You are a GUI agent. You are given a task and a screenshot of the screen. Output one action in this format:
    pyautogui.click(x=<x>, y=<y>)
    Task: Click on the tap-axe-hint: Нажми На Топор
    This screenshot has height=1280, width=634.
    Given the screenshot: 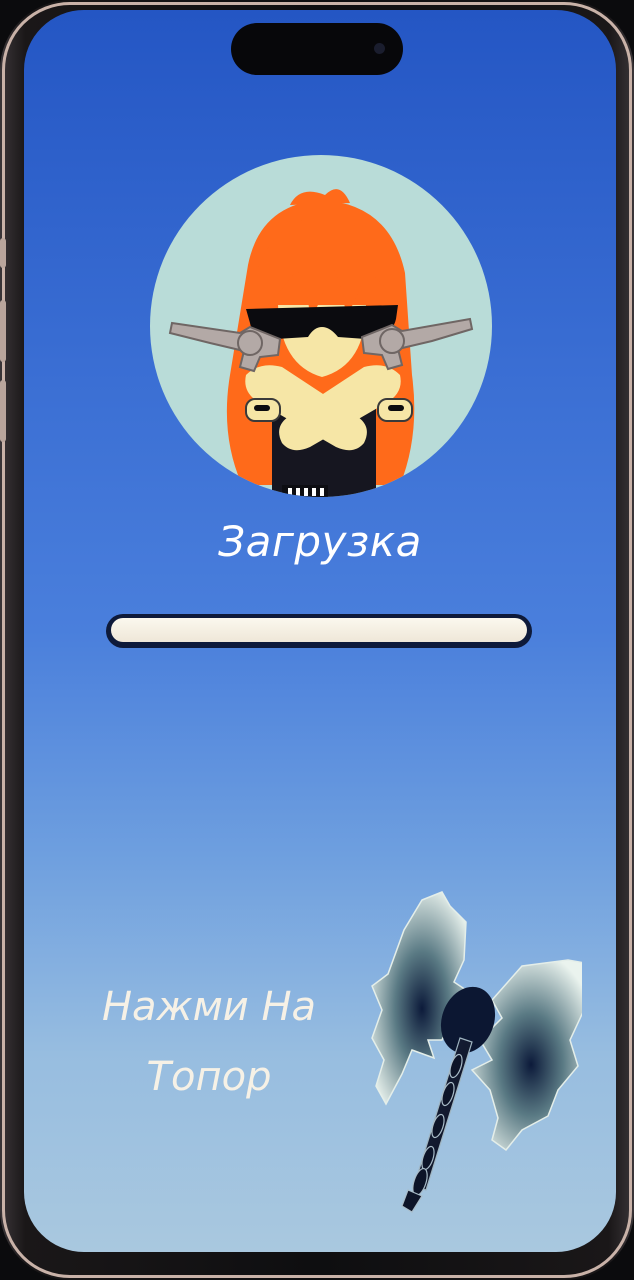 What is the action you would take?
    pyautogui.click(x=209, y=1042)
    